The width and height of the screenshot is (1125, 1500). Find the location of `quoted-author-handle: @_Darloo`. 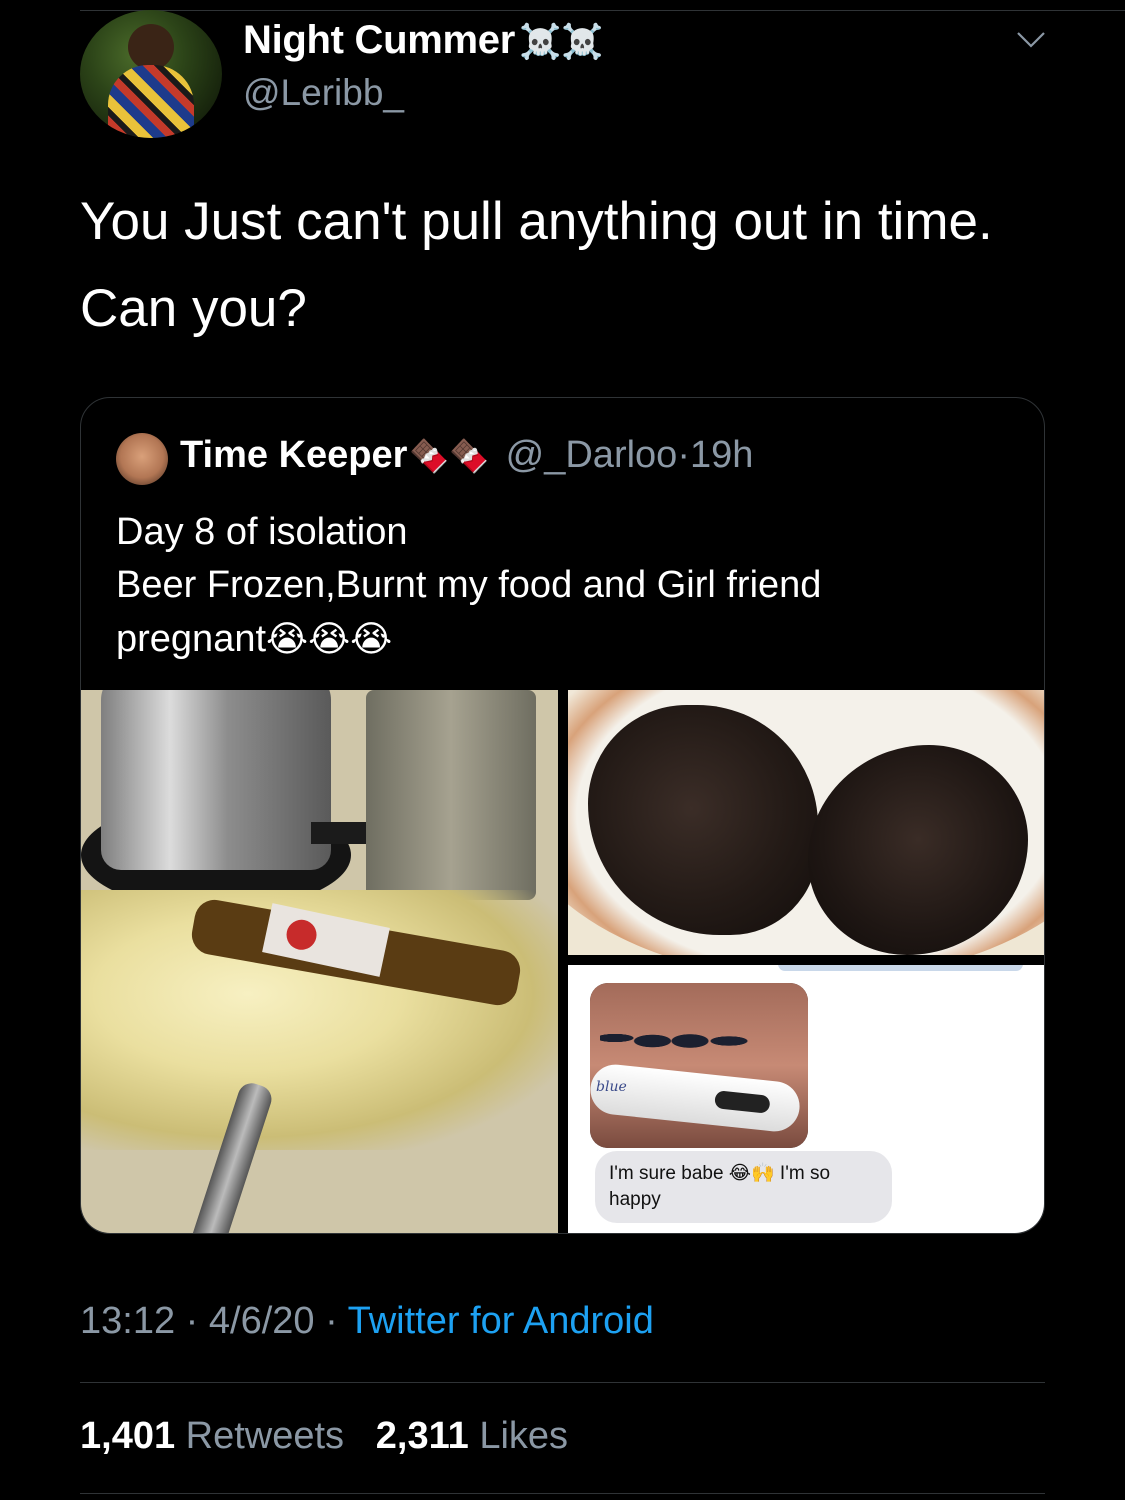

quoted-author-handle: @_Darloo is located at coordinates (591, 455).